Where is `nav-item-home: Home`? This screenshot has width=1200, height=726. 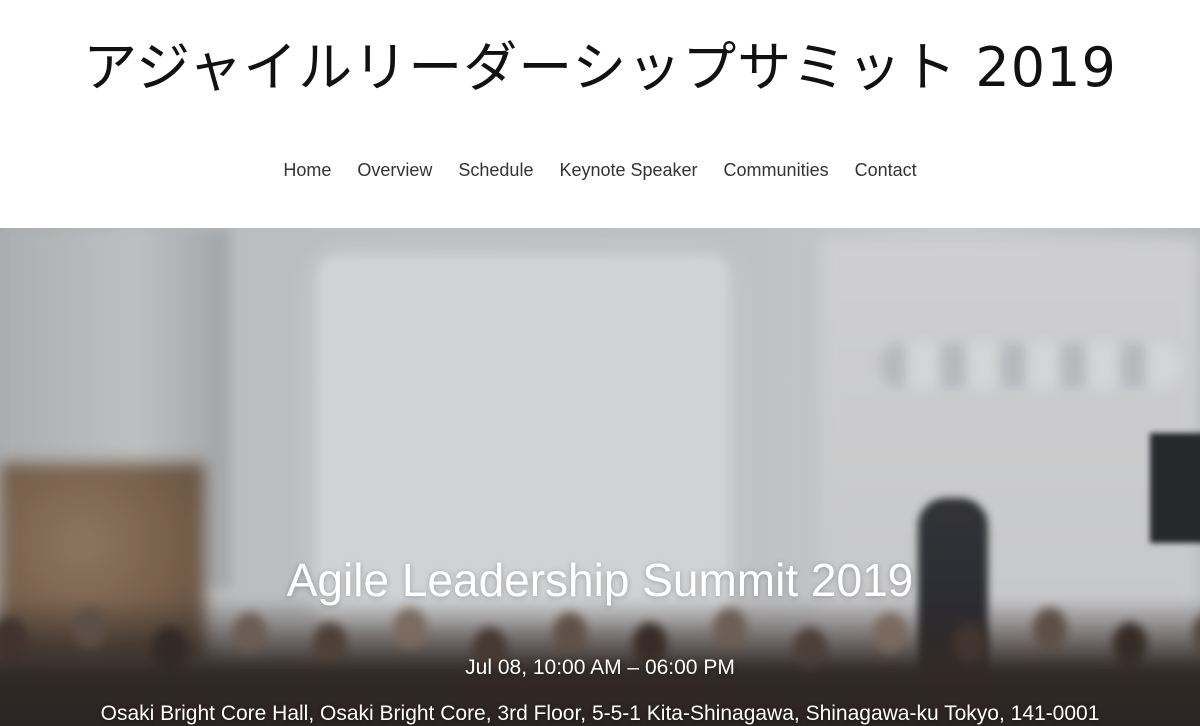
nav-item-home: Home is located at coordinates (307, 170).